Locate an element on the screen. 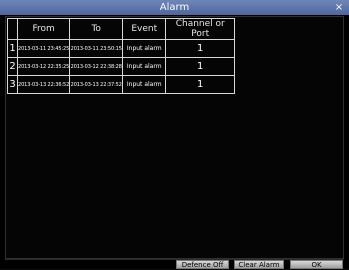  row-from: 2013-03-13 22:36:52 is located at coordinates (43, 84).